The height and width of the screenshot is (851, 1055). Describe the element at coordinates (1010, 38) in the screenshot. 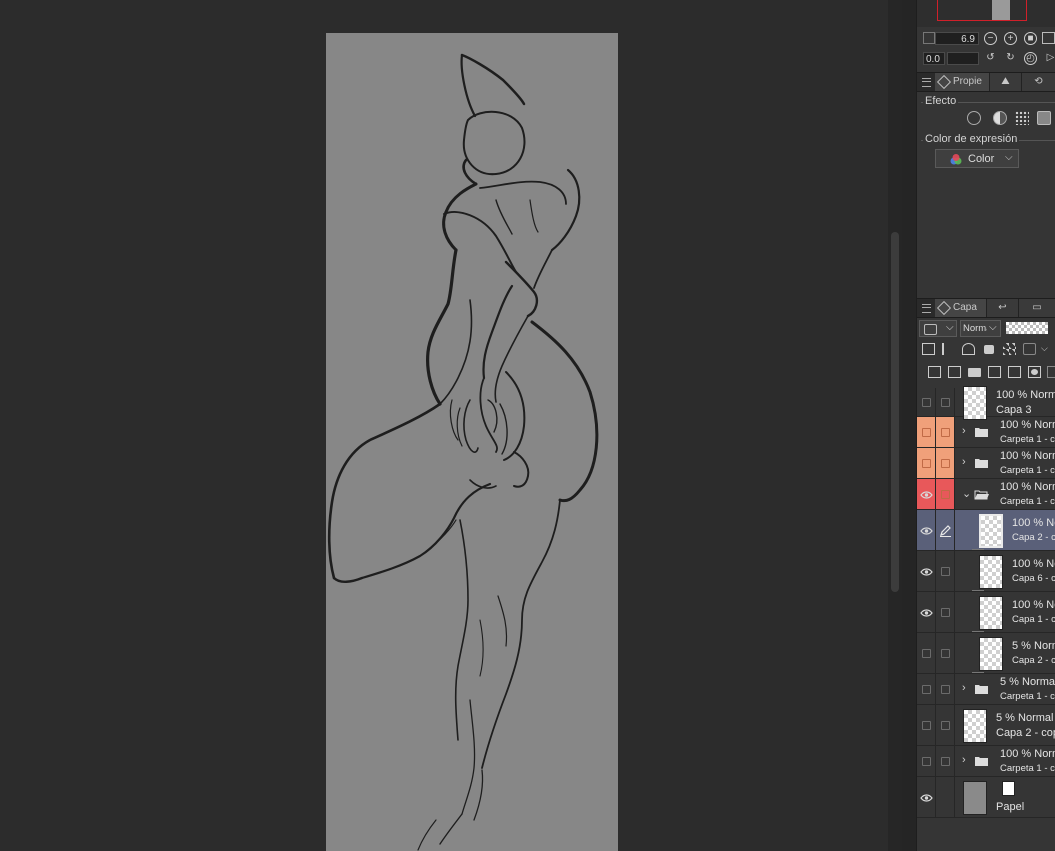

I see `zoom-in-button: +` at that location.